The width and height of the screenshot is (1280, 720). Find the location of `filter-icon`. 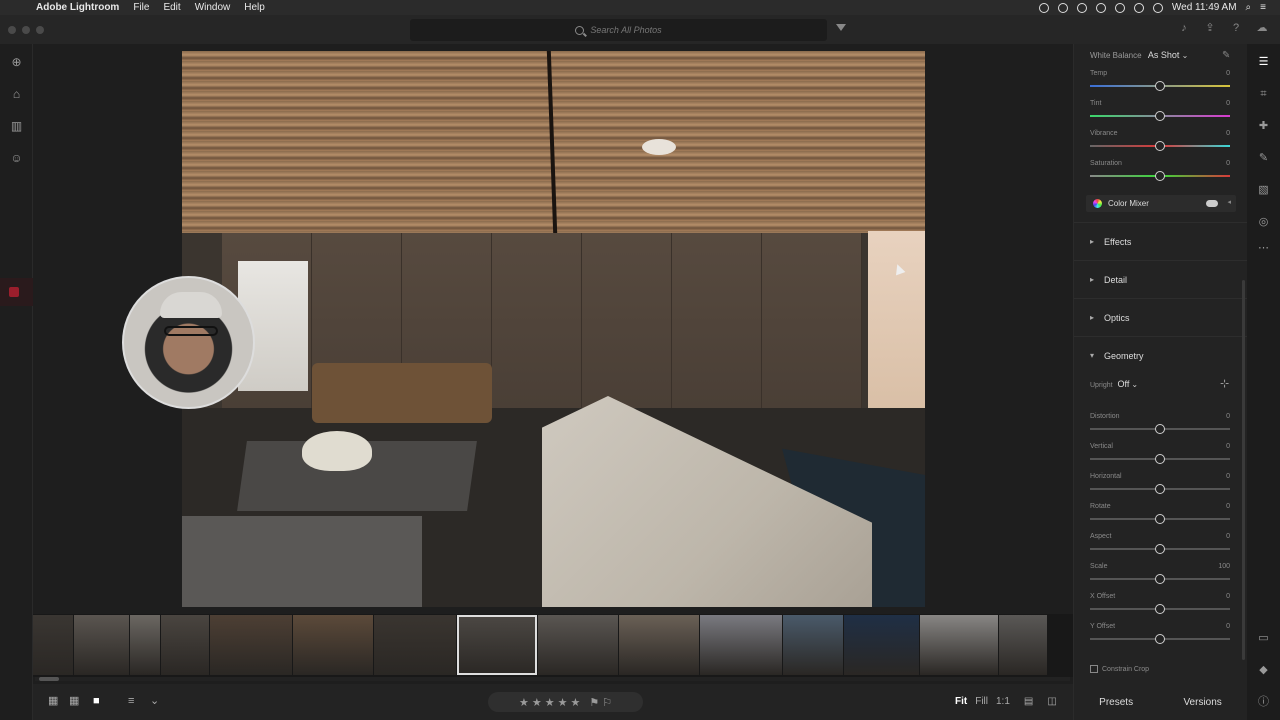

filter-icon is located at coordinates (841, 27).